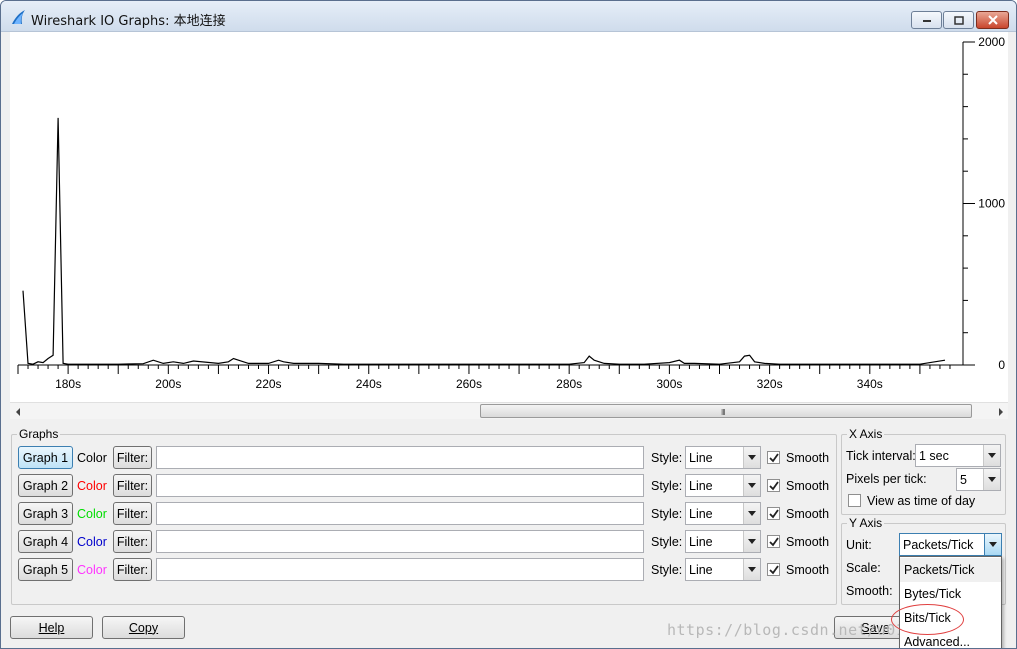 This screenshot has height=649, width=1017. I want to click on tick-interval-label: Tick interval:, so click(881, 456).